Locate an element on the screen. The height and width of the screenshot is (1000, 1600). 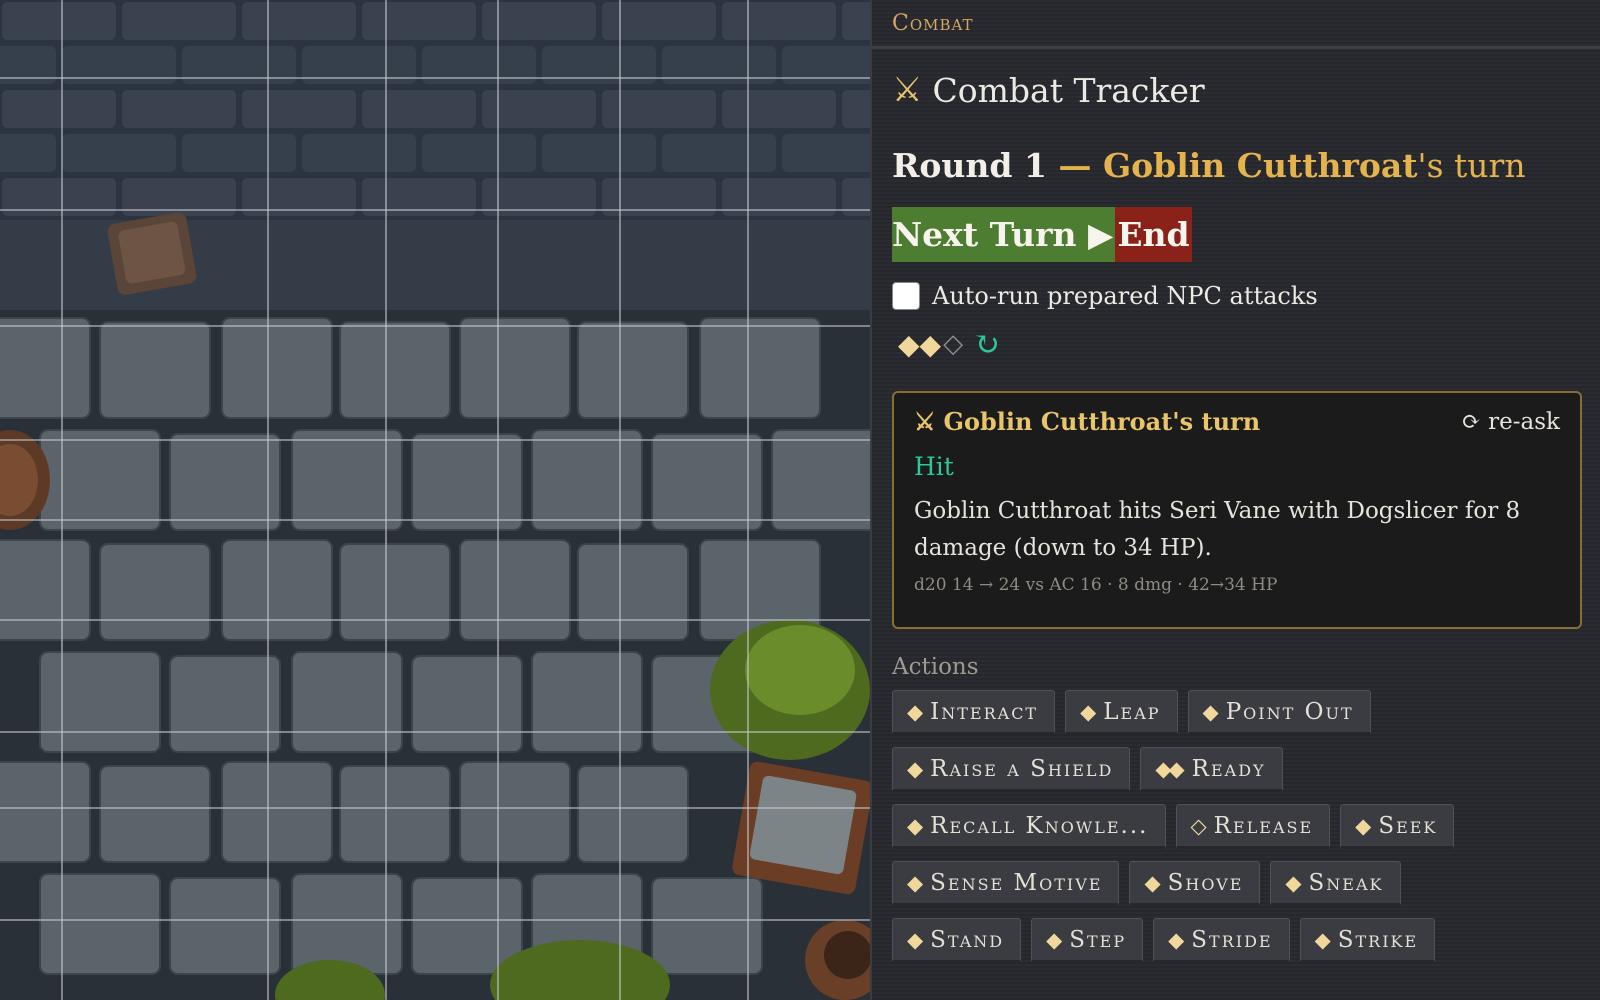
actions-row: ◆ Recall Knowle... ◇ Release ◆ Seek is located at coordinates (1242, 826).